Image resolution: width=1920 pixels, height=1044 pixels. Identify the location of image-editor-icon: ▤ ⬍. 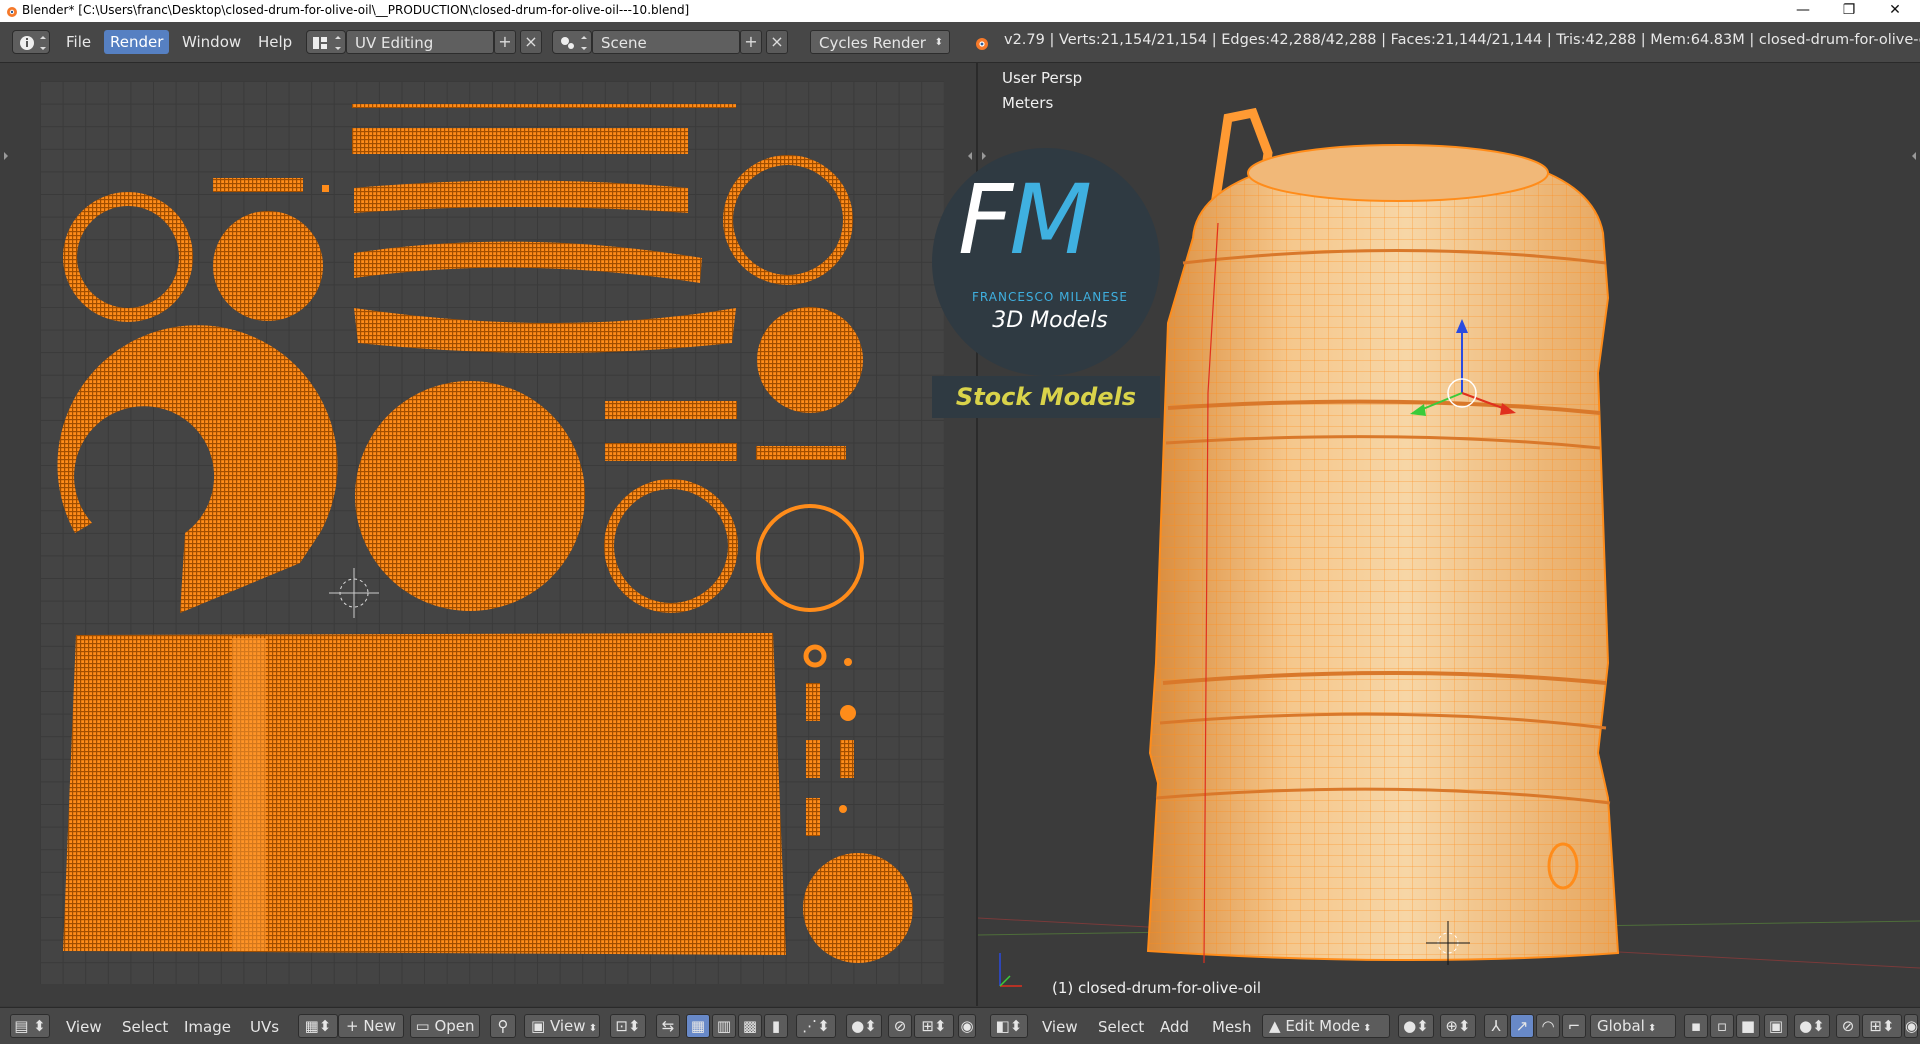
(30, 1026).